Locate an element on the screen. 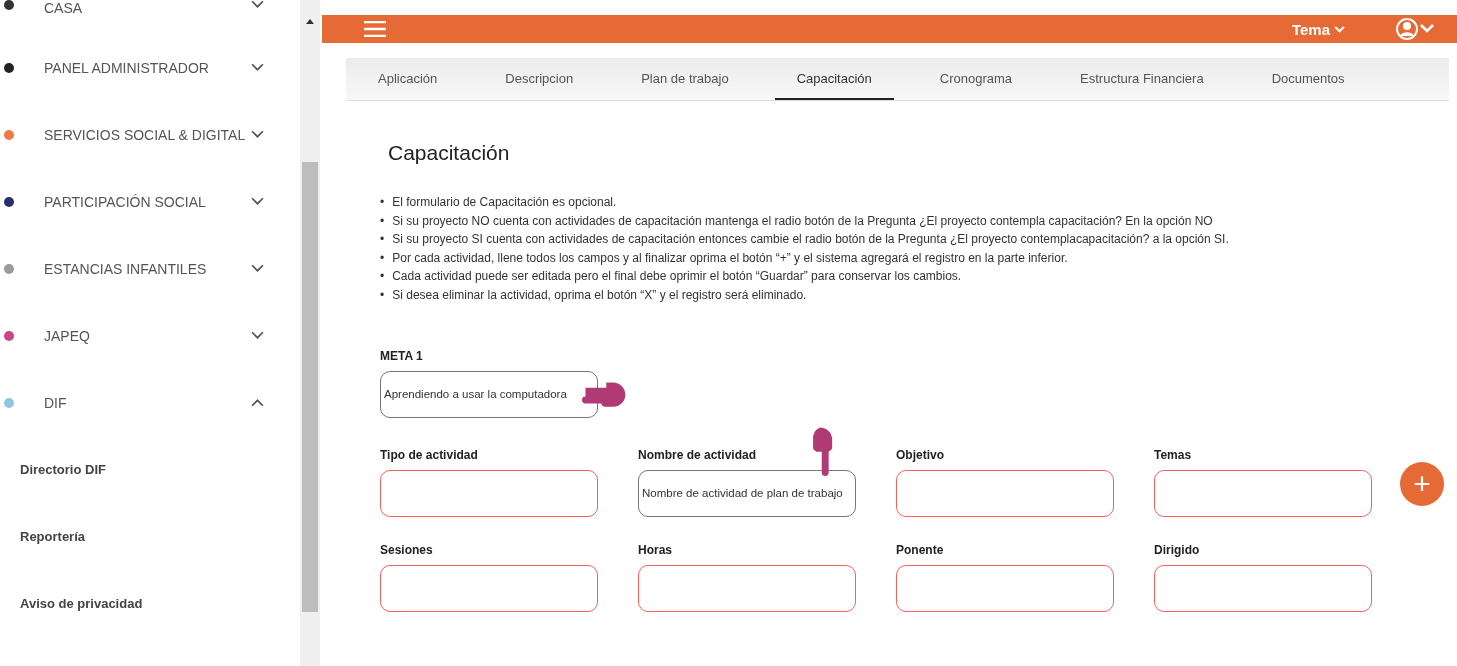 The height and width of the screenshot is (666, 1457). chevron-up-icon is located at coordinates (257, 402).